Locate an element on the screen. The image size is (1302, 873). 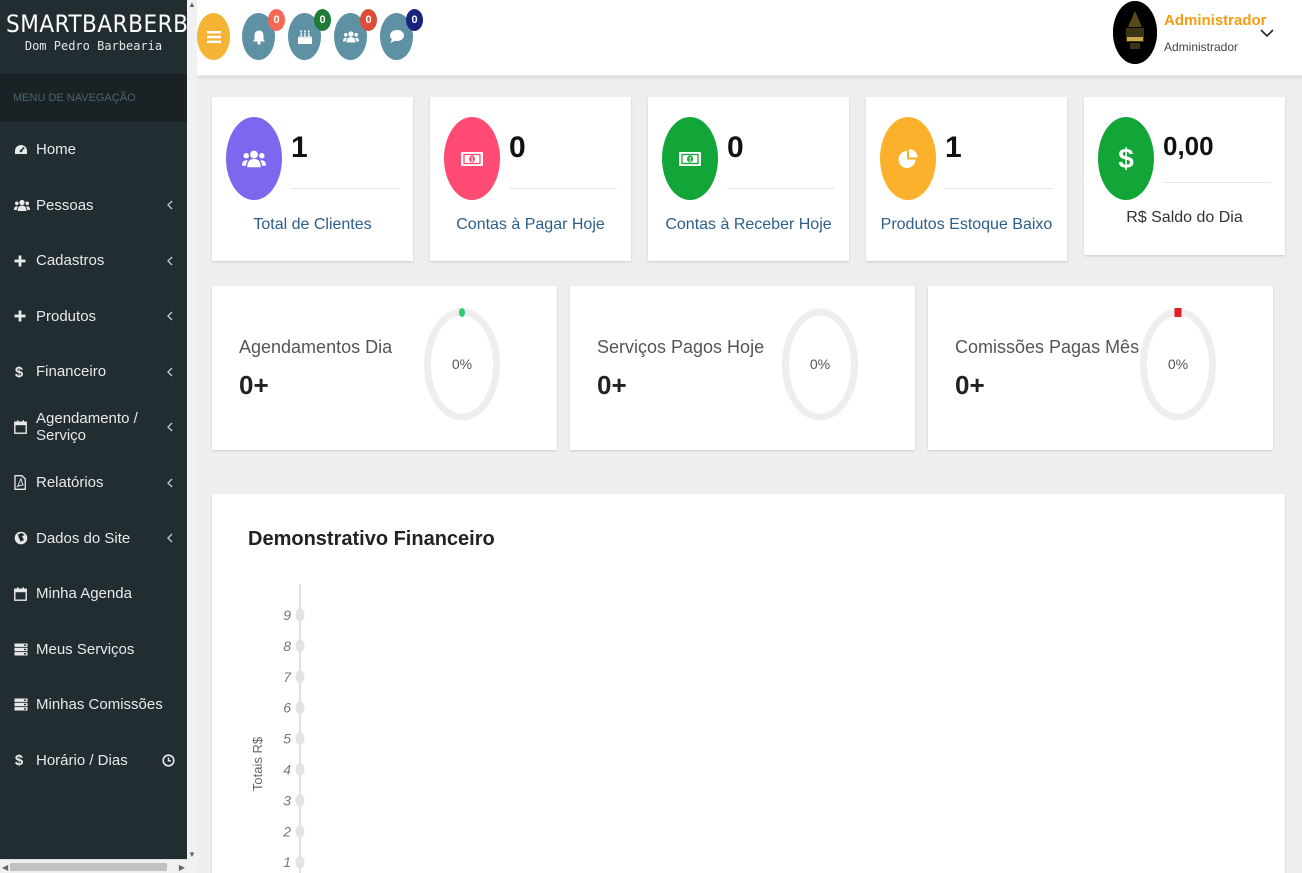
stat-card-contas-a-receber-hoje: 1 0 Contas à Receber Hoje is located at coordinates (748, 179).